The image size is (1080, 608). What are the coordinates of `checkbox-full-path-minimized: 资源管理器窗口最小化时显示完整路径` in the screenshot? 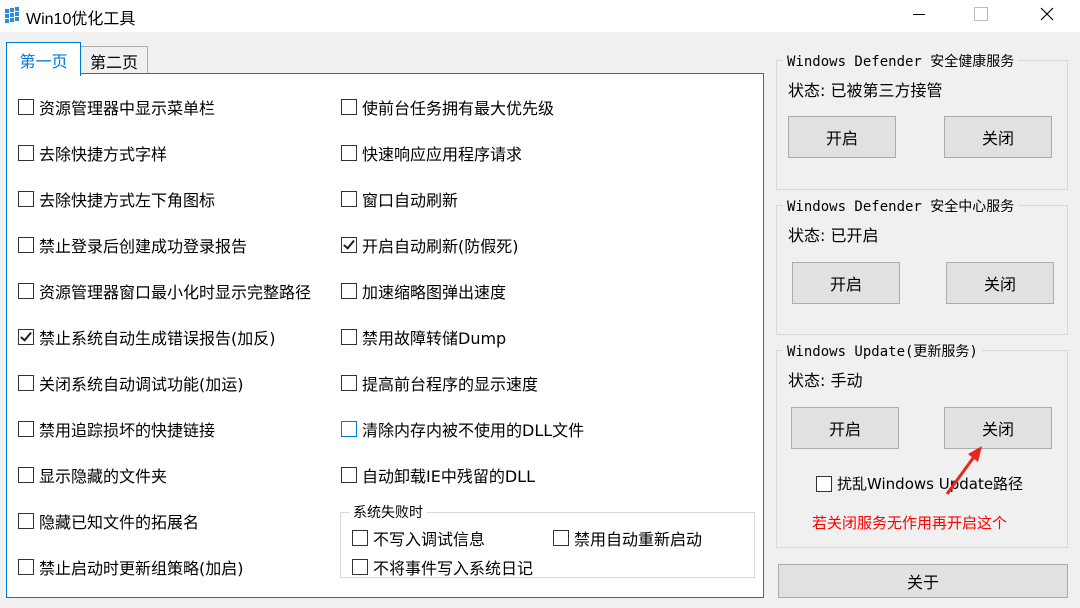 It's located at (164, 291).